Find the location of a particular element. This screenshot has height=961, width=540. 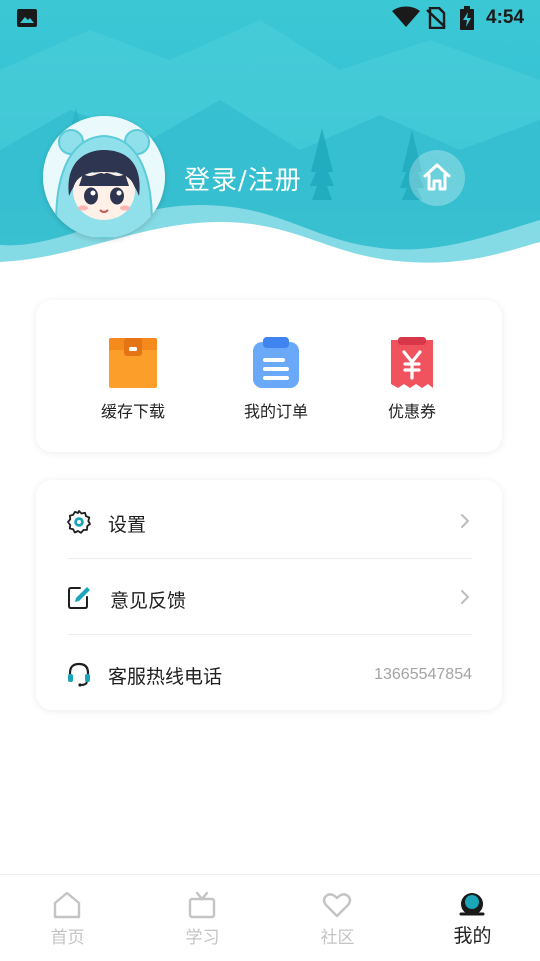

nav-home: 首页 is located at coordinates (67, 918).